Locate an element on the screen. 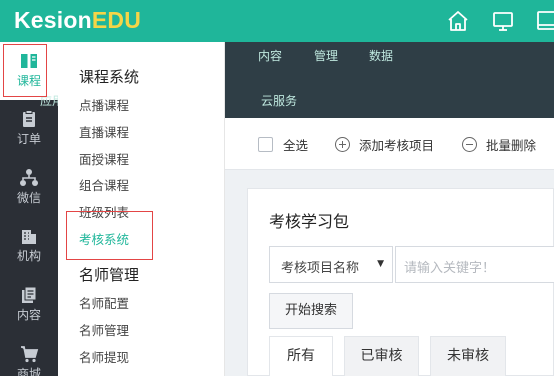 Image resolution: width=554 pixels, height=376 pixels. nav-item-content: 内容 is located at coordinates (29, 305).